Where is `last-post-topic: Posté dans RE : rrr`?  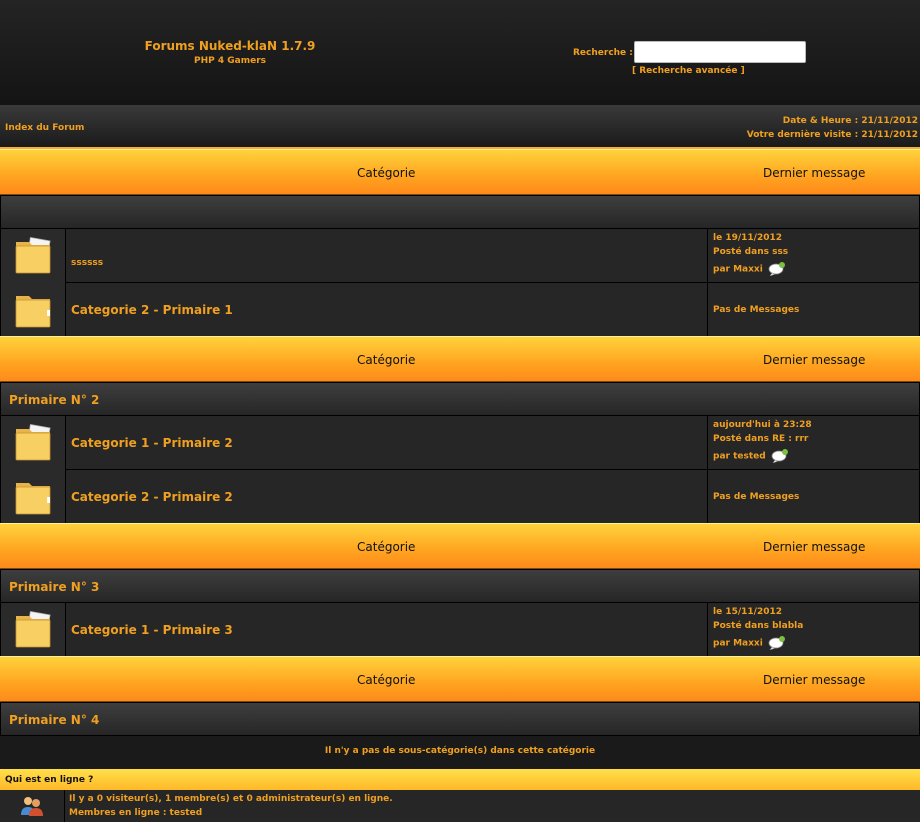
last-post-topic: Posté dans RE : rrr is located at coordinates (760, 439).